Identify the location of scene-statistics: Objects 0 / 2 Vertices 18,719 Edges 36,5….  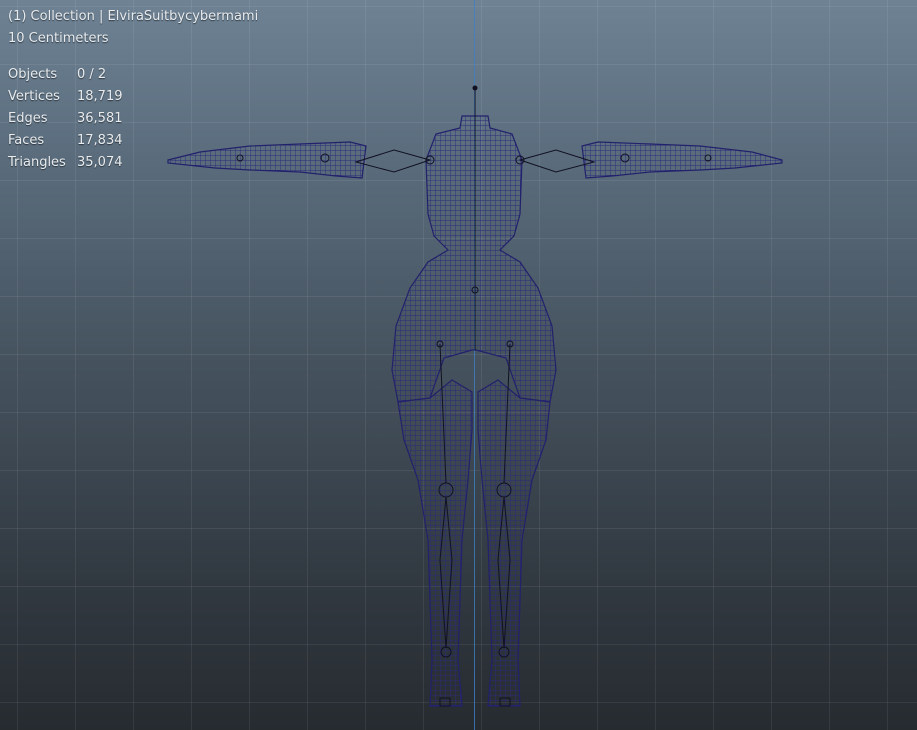
(133, 119).